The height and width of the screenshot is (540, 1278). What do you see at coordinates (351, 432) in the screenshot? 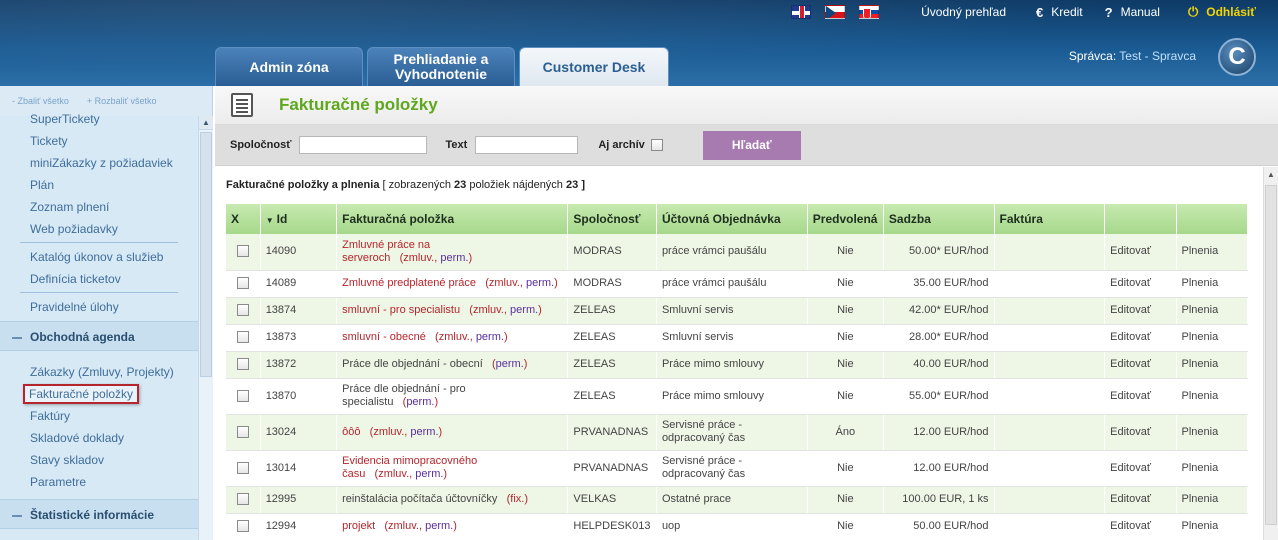
I see `item-name: ôôô` at bounding box center [351, 432].